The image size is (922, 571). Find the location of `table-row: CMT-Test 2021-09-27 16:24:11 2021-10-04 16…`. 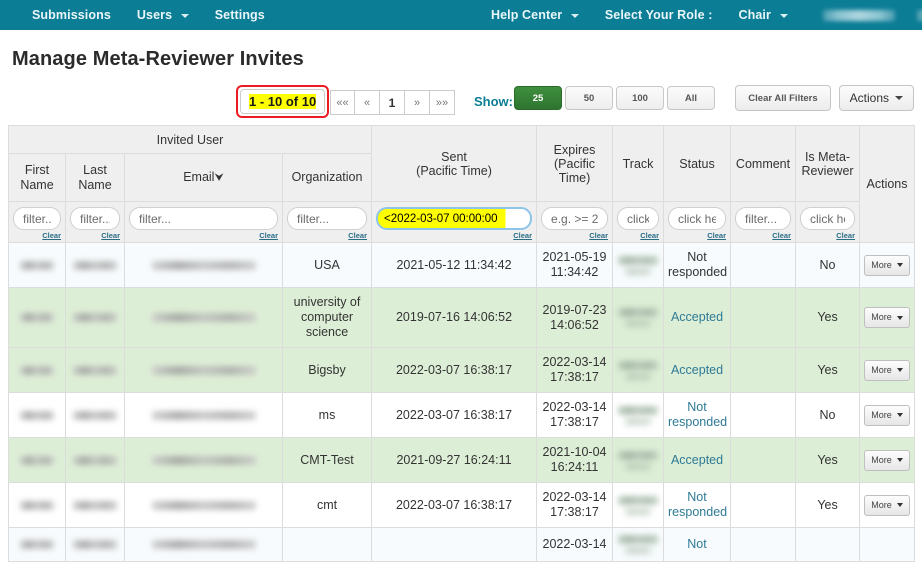

table-row: CMT-Test 2021-09-27 16:24:11 2021-10-04 16… is located at coordinates (462, 460).